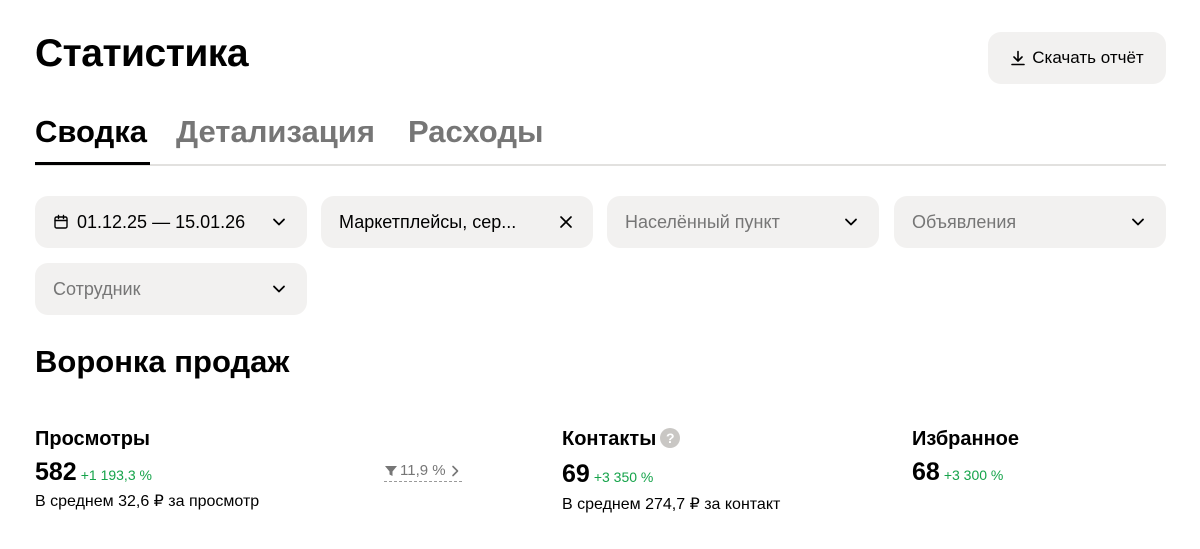 Image resolution: width=1200 pixels, height=549 pixels. I want to click on employee-placeholder: Сотрудник, so click(97, 288).